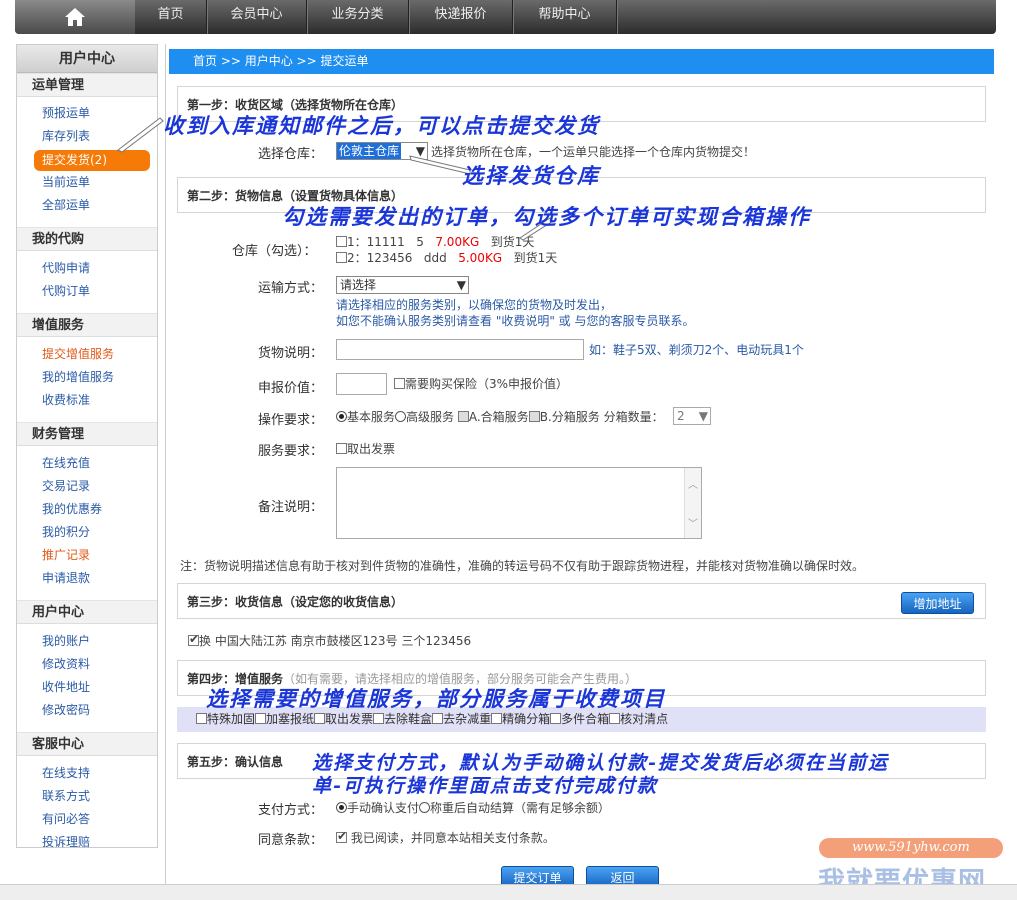 This screenshot has height=900, width=1017. Describe the element at coordinates (508, 892) in the screenshot. I see `page-bottom-bar` at that location.